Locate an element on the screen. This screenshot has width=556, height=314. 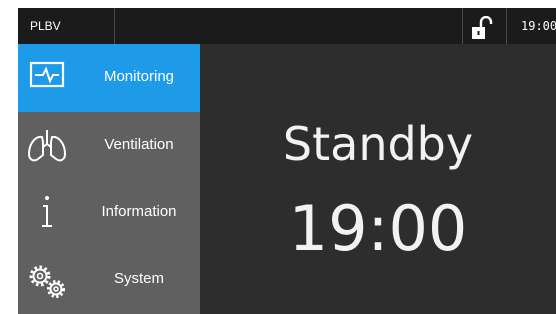
sidebar-item-label: Monitoring is located at coordinates (139, 76).